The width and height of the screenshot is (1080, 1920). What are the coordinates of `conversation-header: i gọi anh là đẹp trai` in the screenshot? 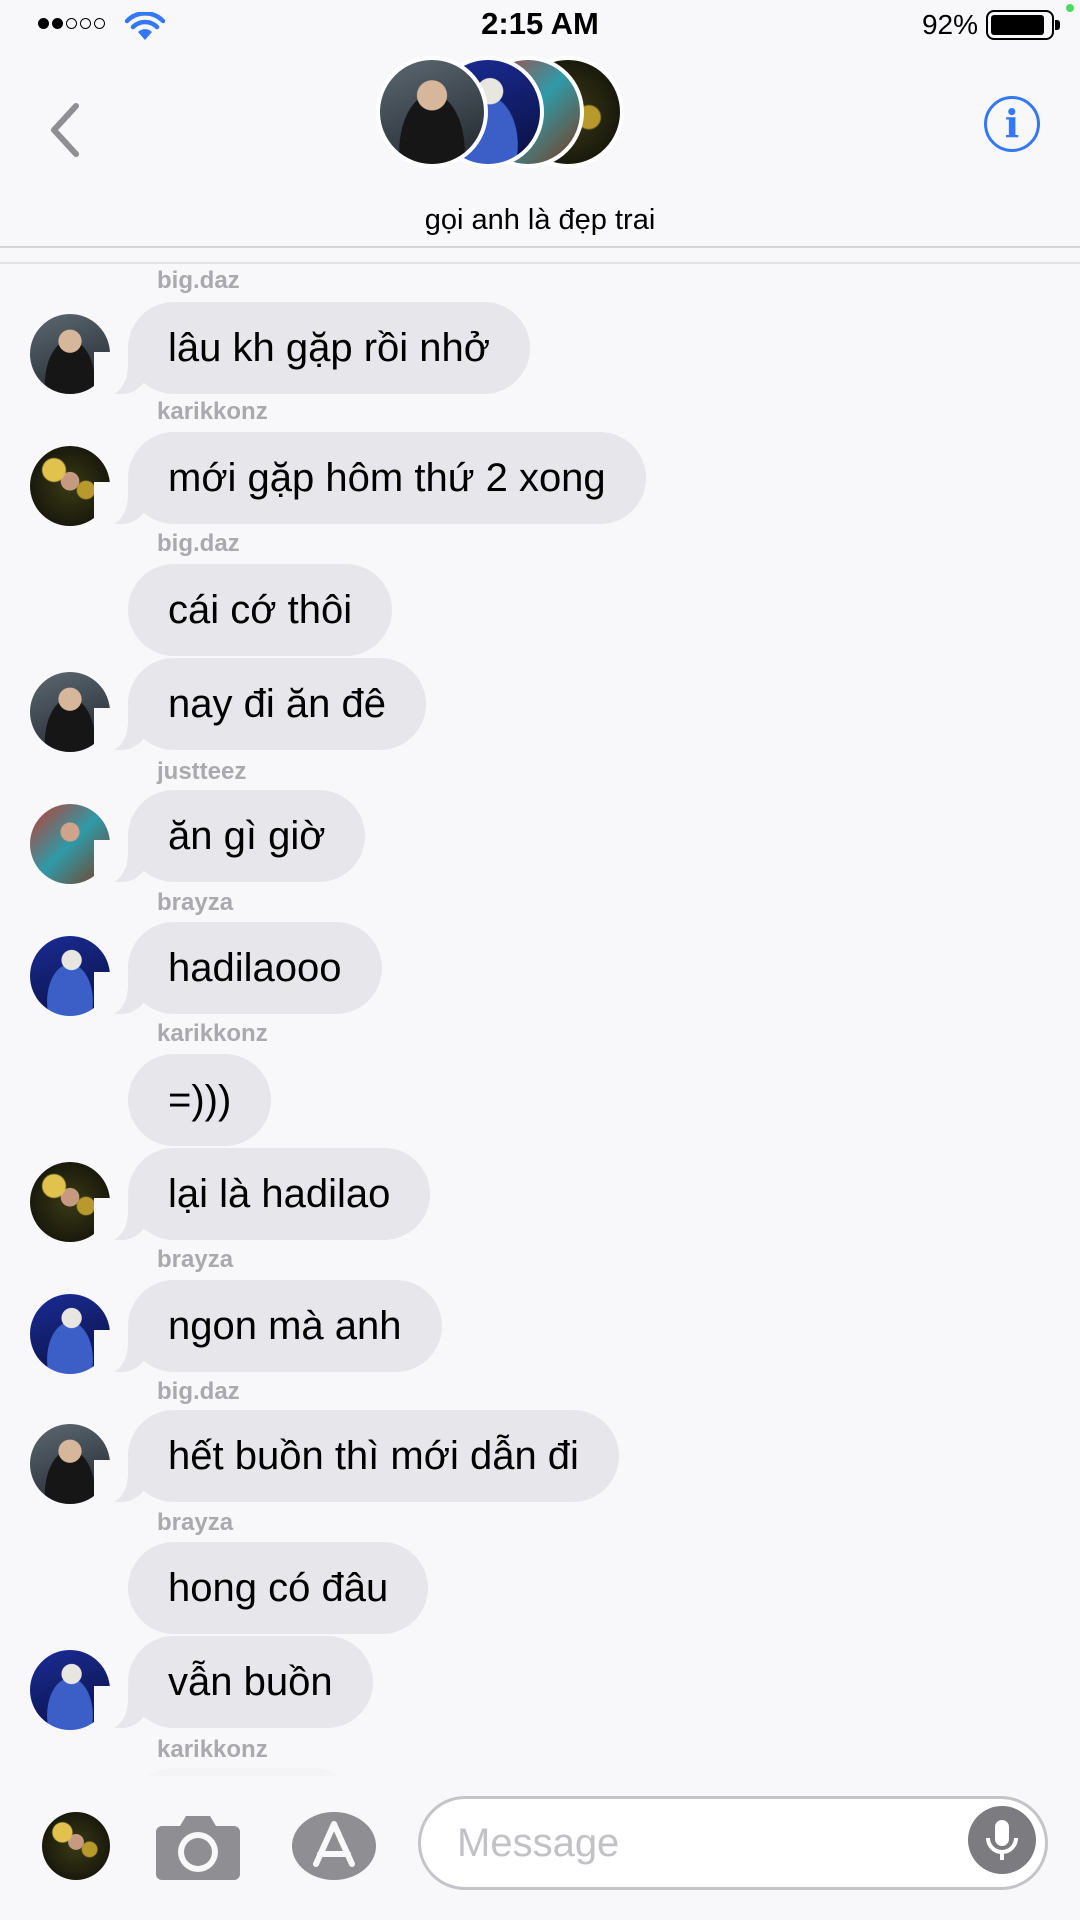 It's located at (540, 150).